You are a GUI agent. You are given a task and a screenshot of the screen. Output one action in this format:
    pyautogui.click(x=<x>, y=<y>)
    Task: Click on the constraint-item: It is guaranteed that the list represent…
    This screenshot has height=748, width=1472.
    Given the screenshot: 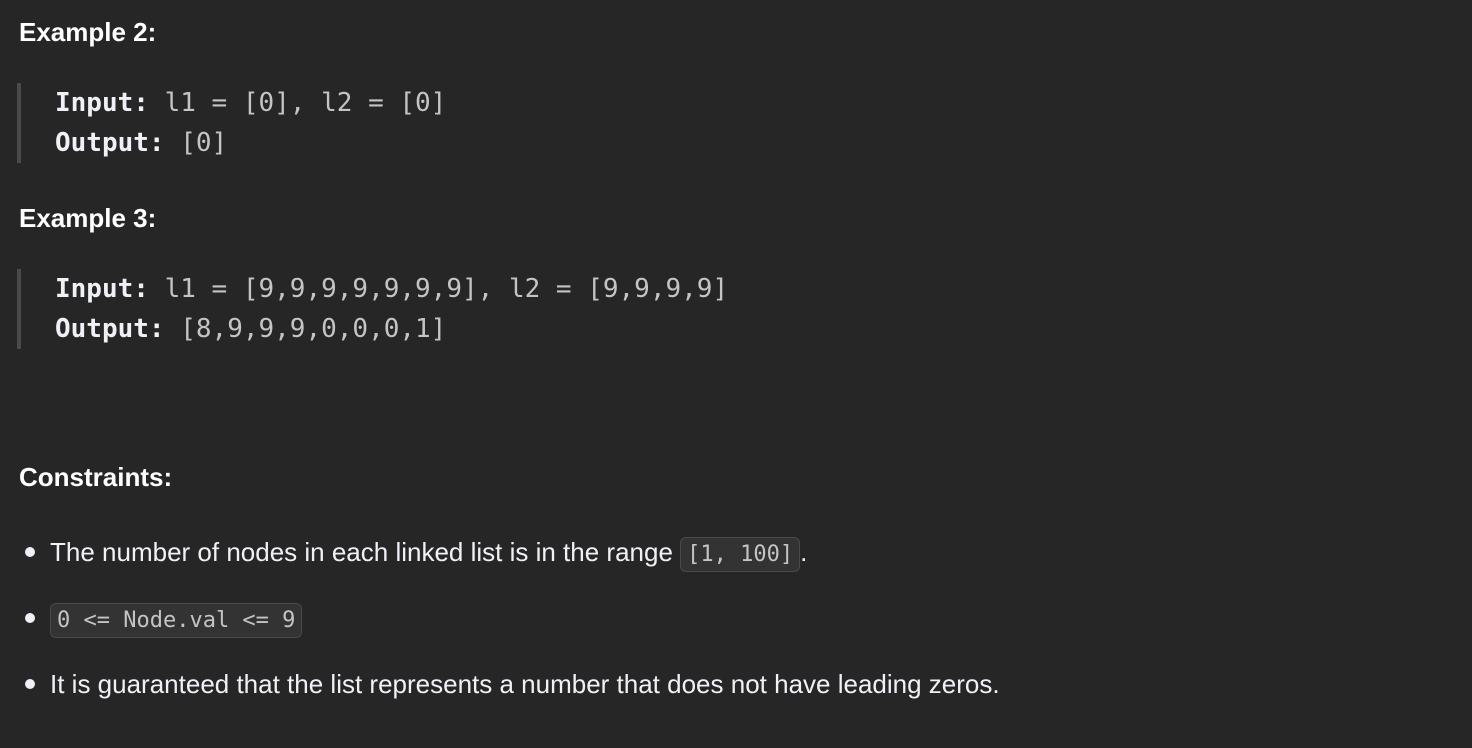 What is the action you would take?
    pyautogui.click(x=500, y=684)
    